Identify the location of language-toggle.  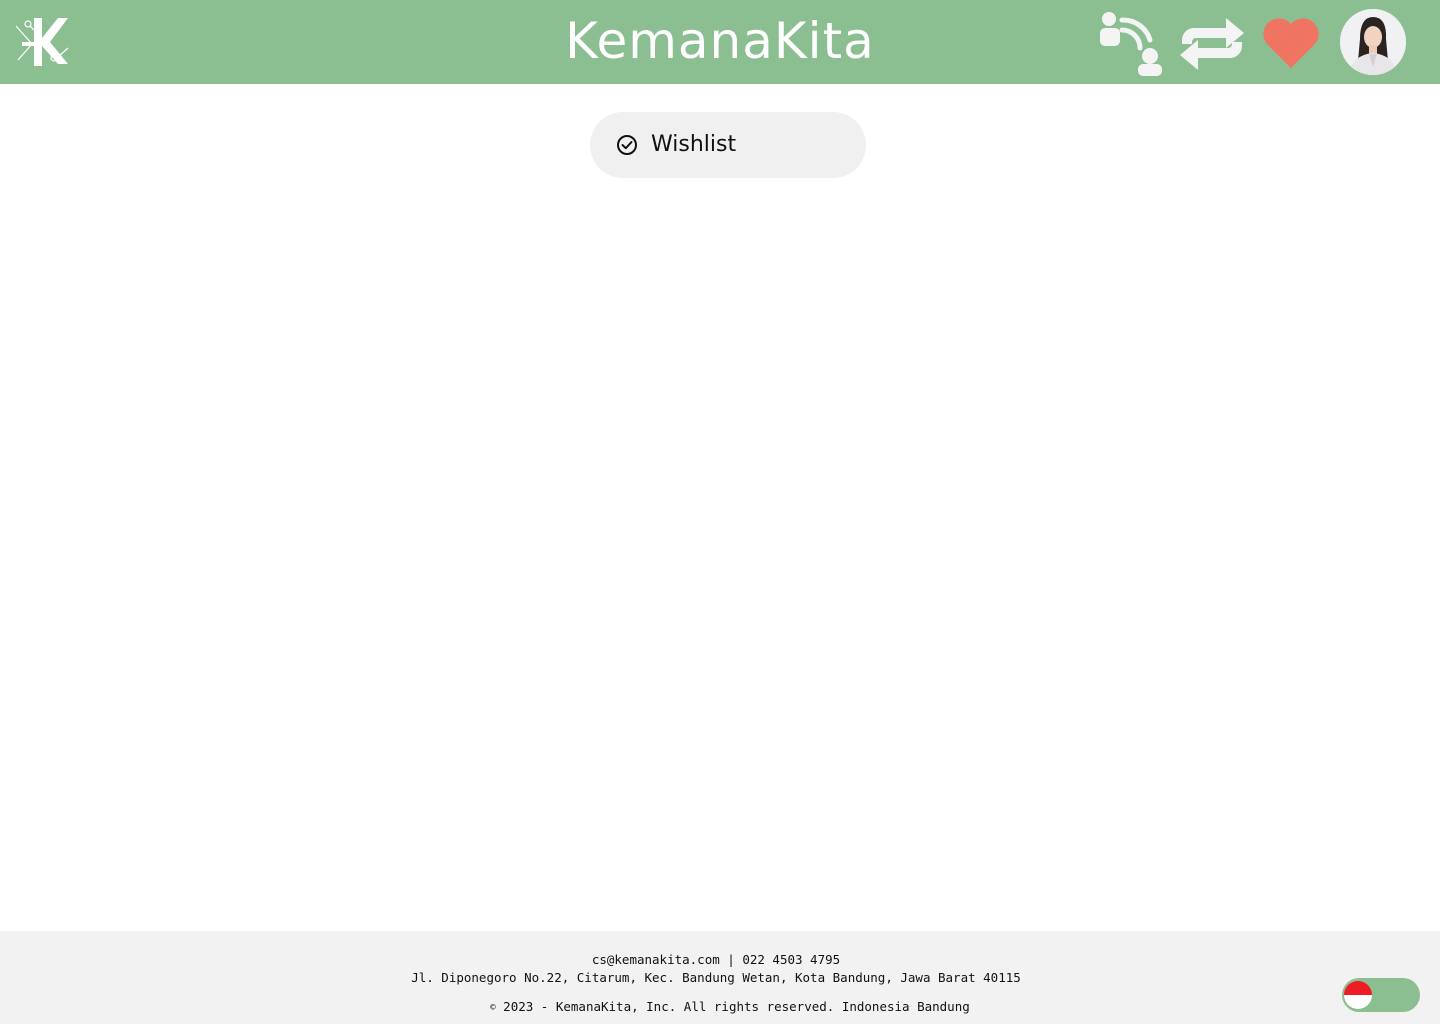
(1381, 995).